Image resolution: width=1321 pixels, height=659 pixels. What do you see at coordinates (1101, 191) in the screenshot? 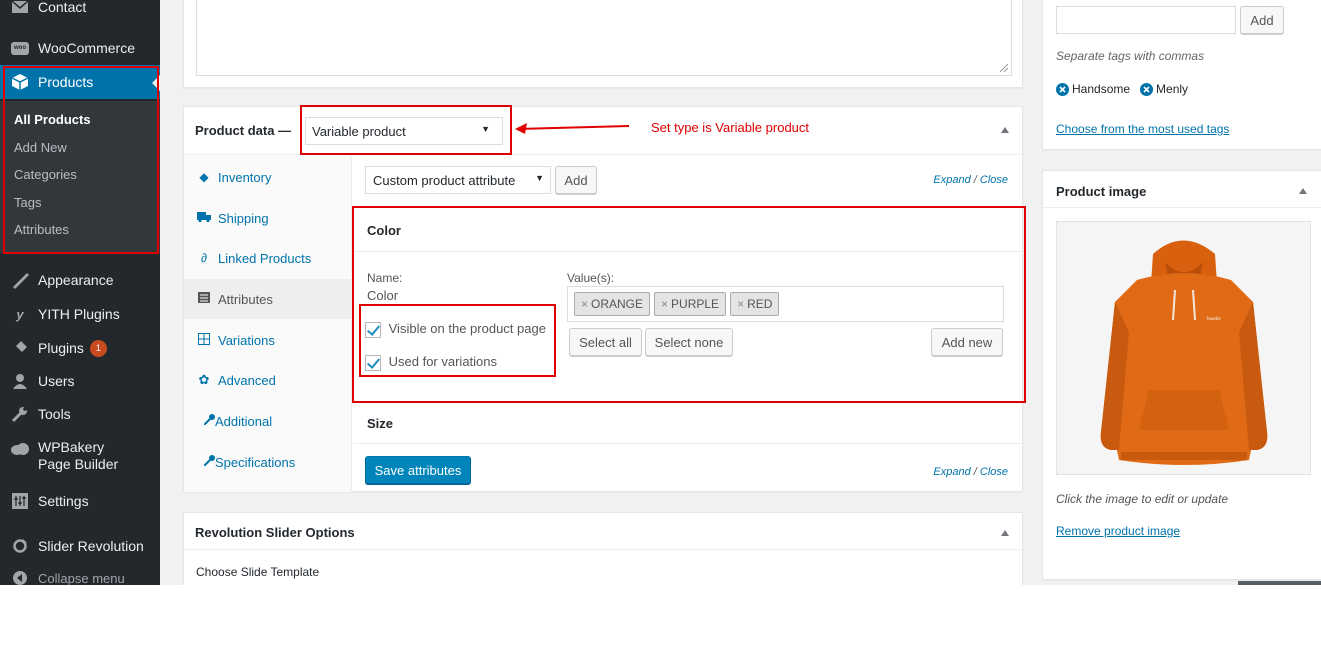
I see `product-image-heading: Product image` at bounding box center [1101, 191].